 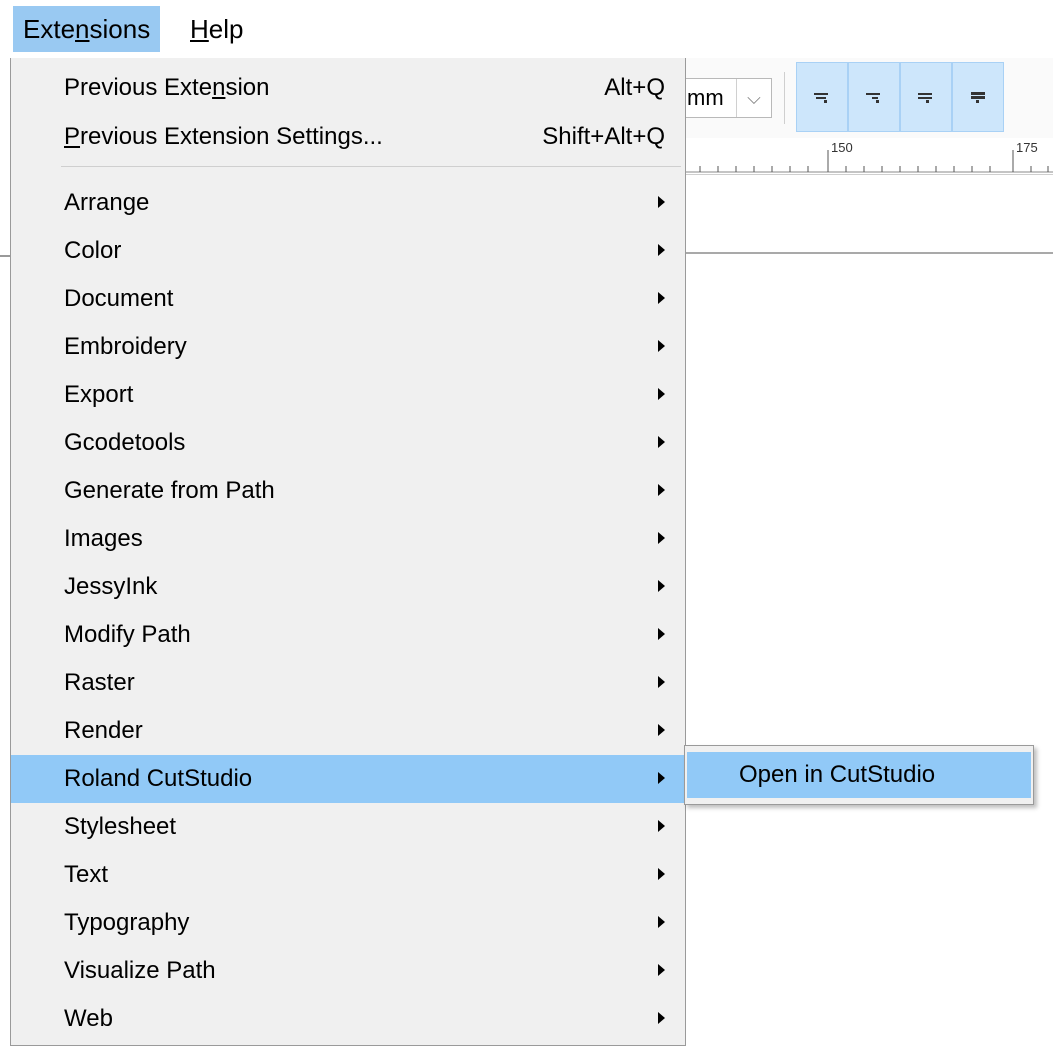 What do you see at coordinates (348, 827) in the screenshot?
I see `menu-item-stylesheet: Stylesheet` at bounding box center [348, 827].